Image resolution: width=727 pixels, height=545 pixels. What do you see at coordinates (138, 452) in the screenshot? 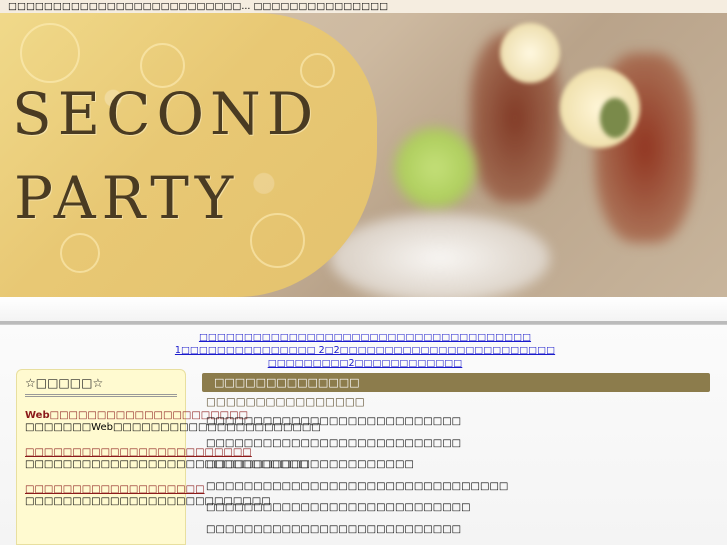
I see `sidebar-item-title: □□□□□□□□□□□□□□□□□□□□□□□□` at bounding box center [138, 452].